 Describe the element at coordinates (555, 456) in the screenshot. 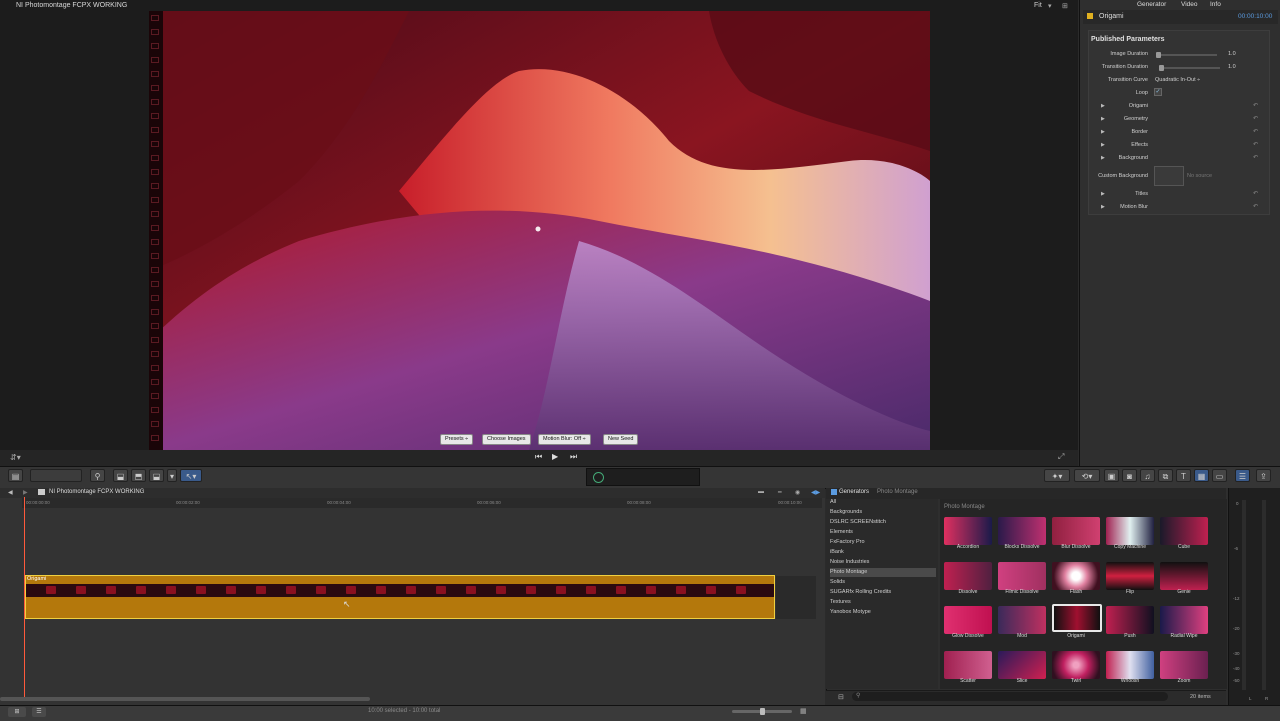

I see `play-icon: ▶` at that location.